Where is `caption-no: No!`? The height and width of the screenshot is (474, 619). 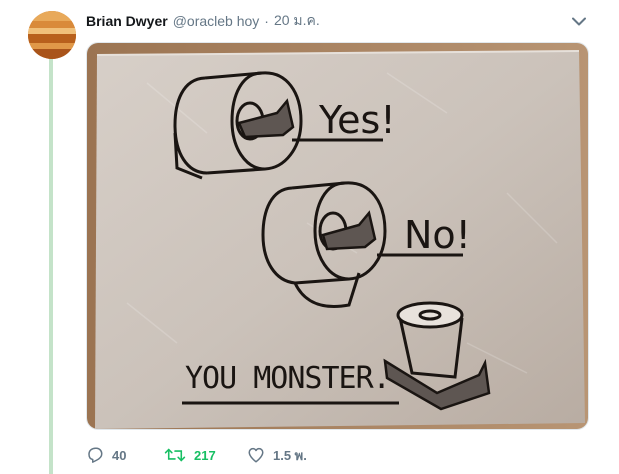
caption-no: No! is located at coordinates (437, 235).